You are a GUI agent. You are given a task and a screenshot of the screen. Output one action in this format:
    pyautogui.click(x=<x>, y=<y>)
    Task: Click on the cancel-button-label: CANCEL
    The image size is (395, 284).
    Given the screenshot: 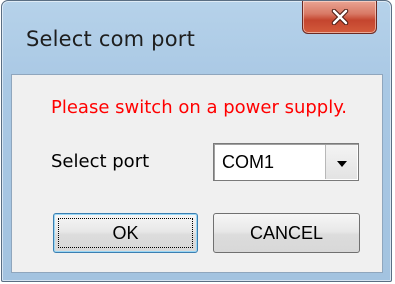 What is the action you would take?
    pyautogui.click(x=286, y=232)
    